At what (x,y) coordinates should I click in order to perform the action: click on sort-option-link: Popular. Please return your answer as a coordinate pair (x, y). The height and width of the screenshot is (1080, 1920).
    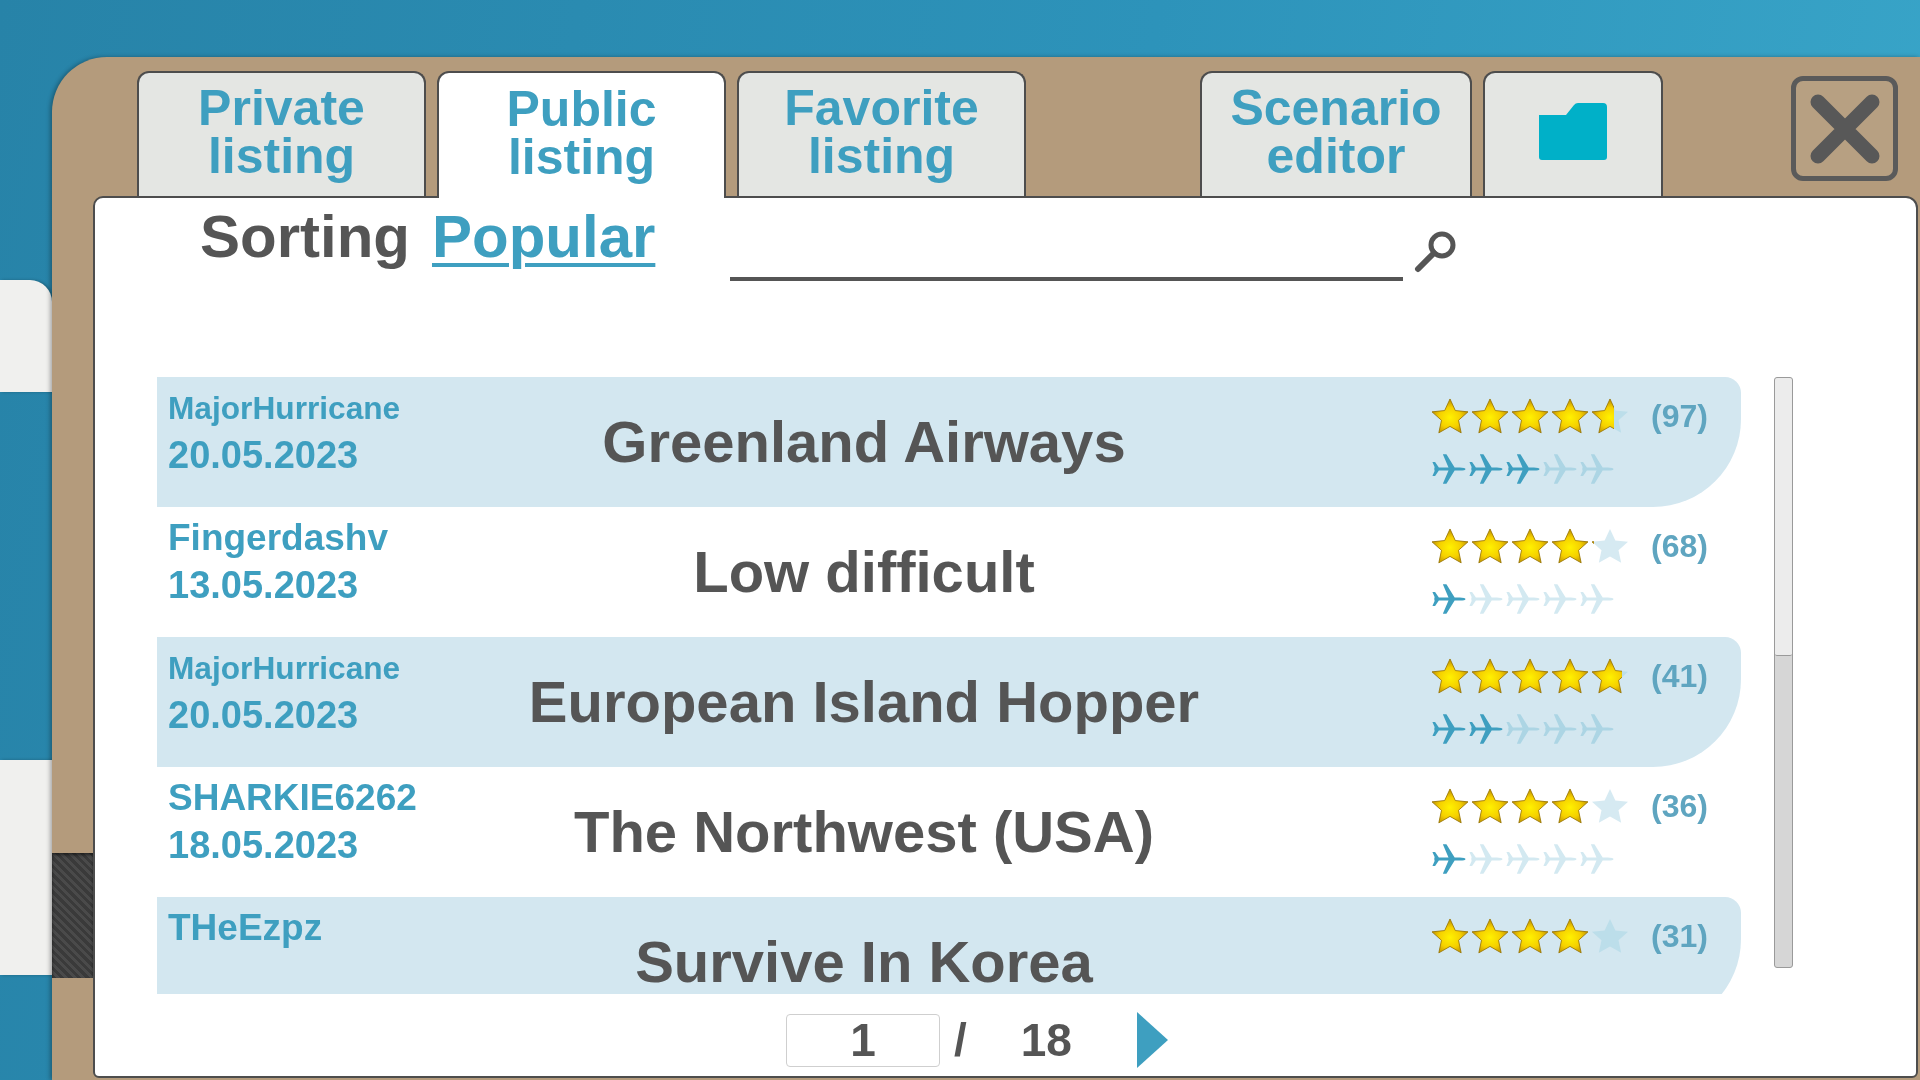
    Looking at the image, I should click on (544, 237).